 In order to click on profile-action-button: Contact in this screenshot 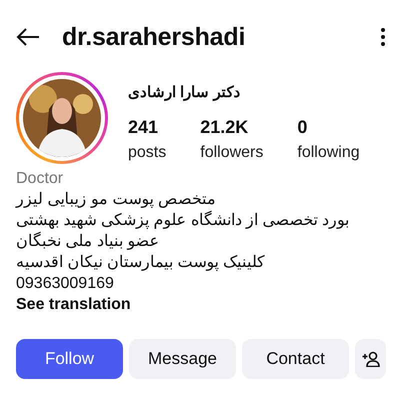, I will do `click(295, 359)`.